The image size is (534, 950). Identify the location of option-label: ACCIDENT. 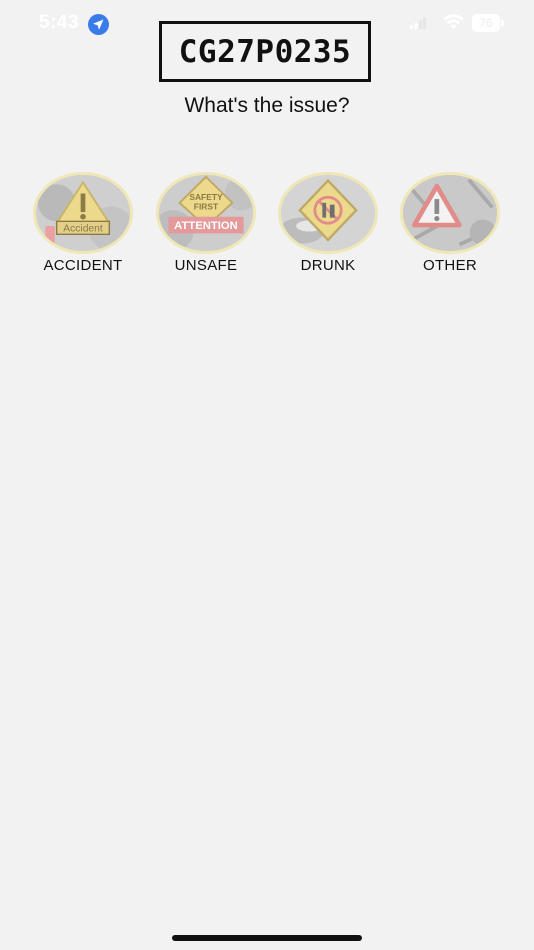
(83, 265).